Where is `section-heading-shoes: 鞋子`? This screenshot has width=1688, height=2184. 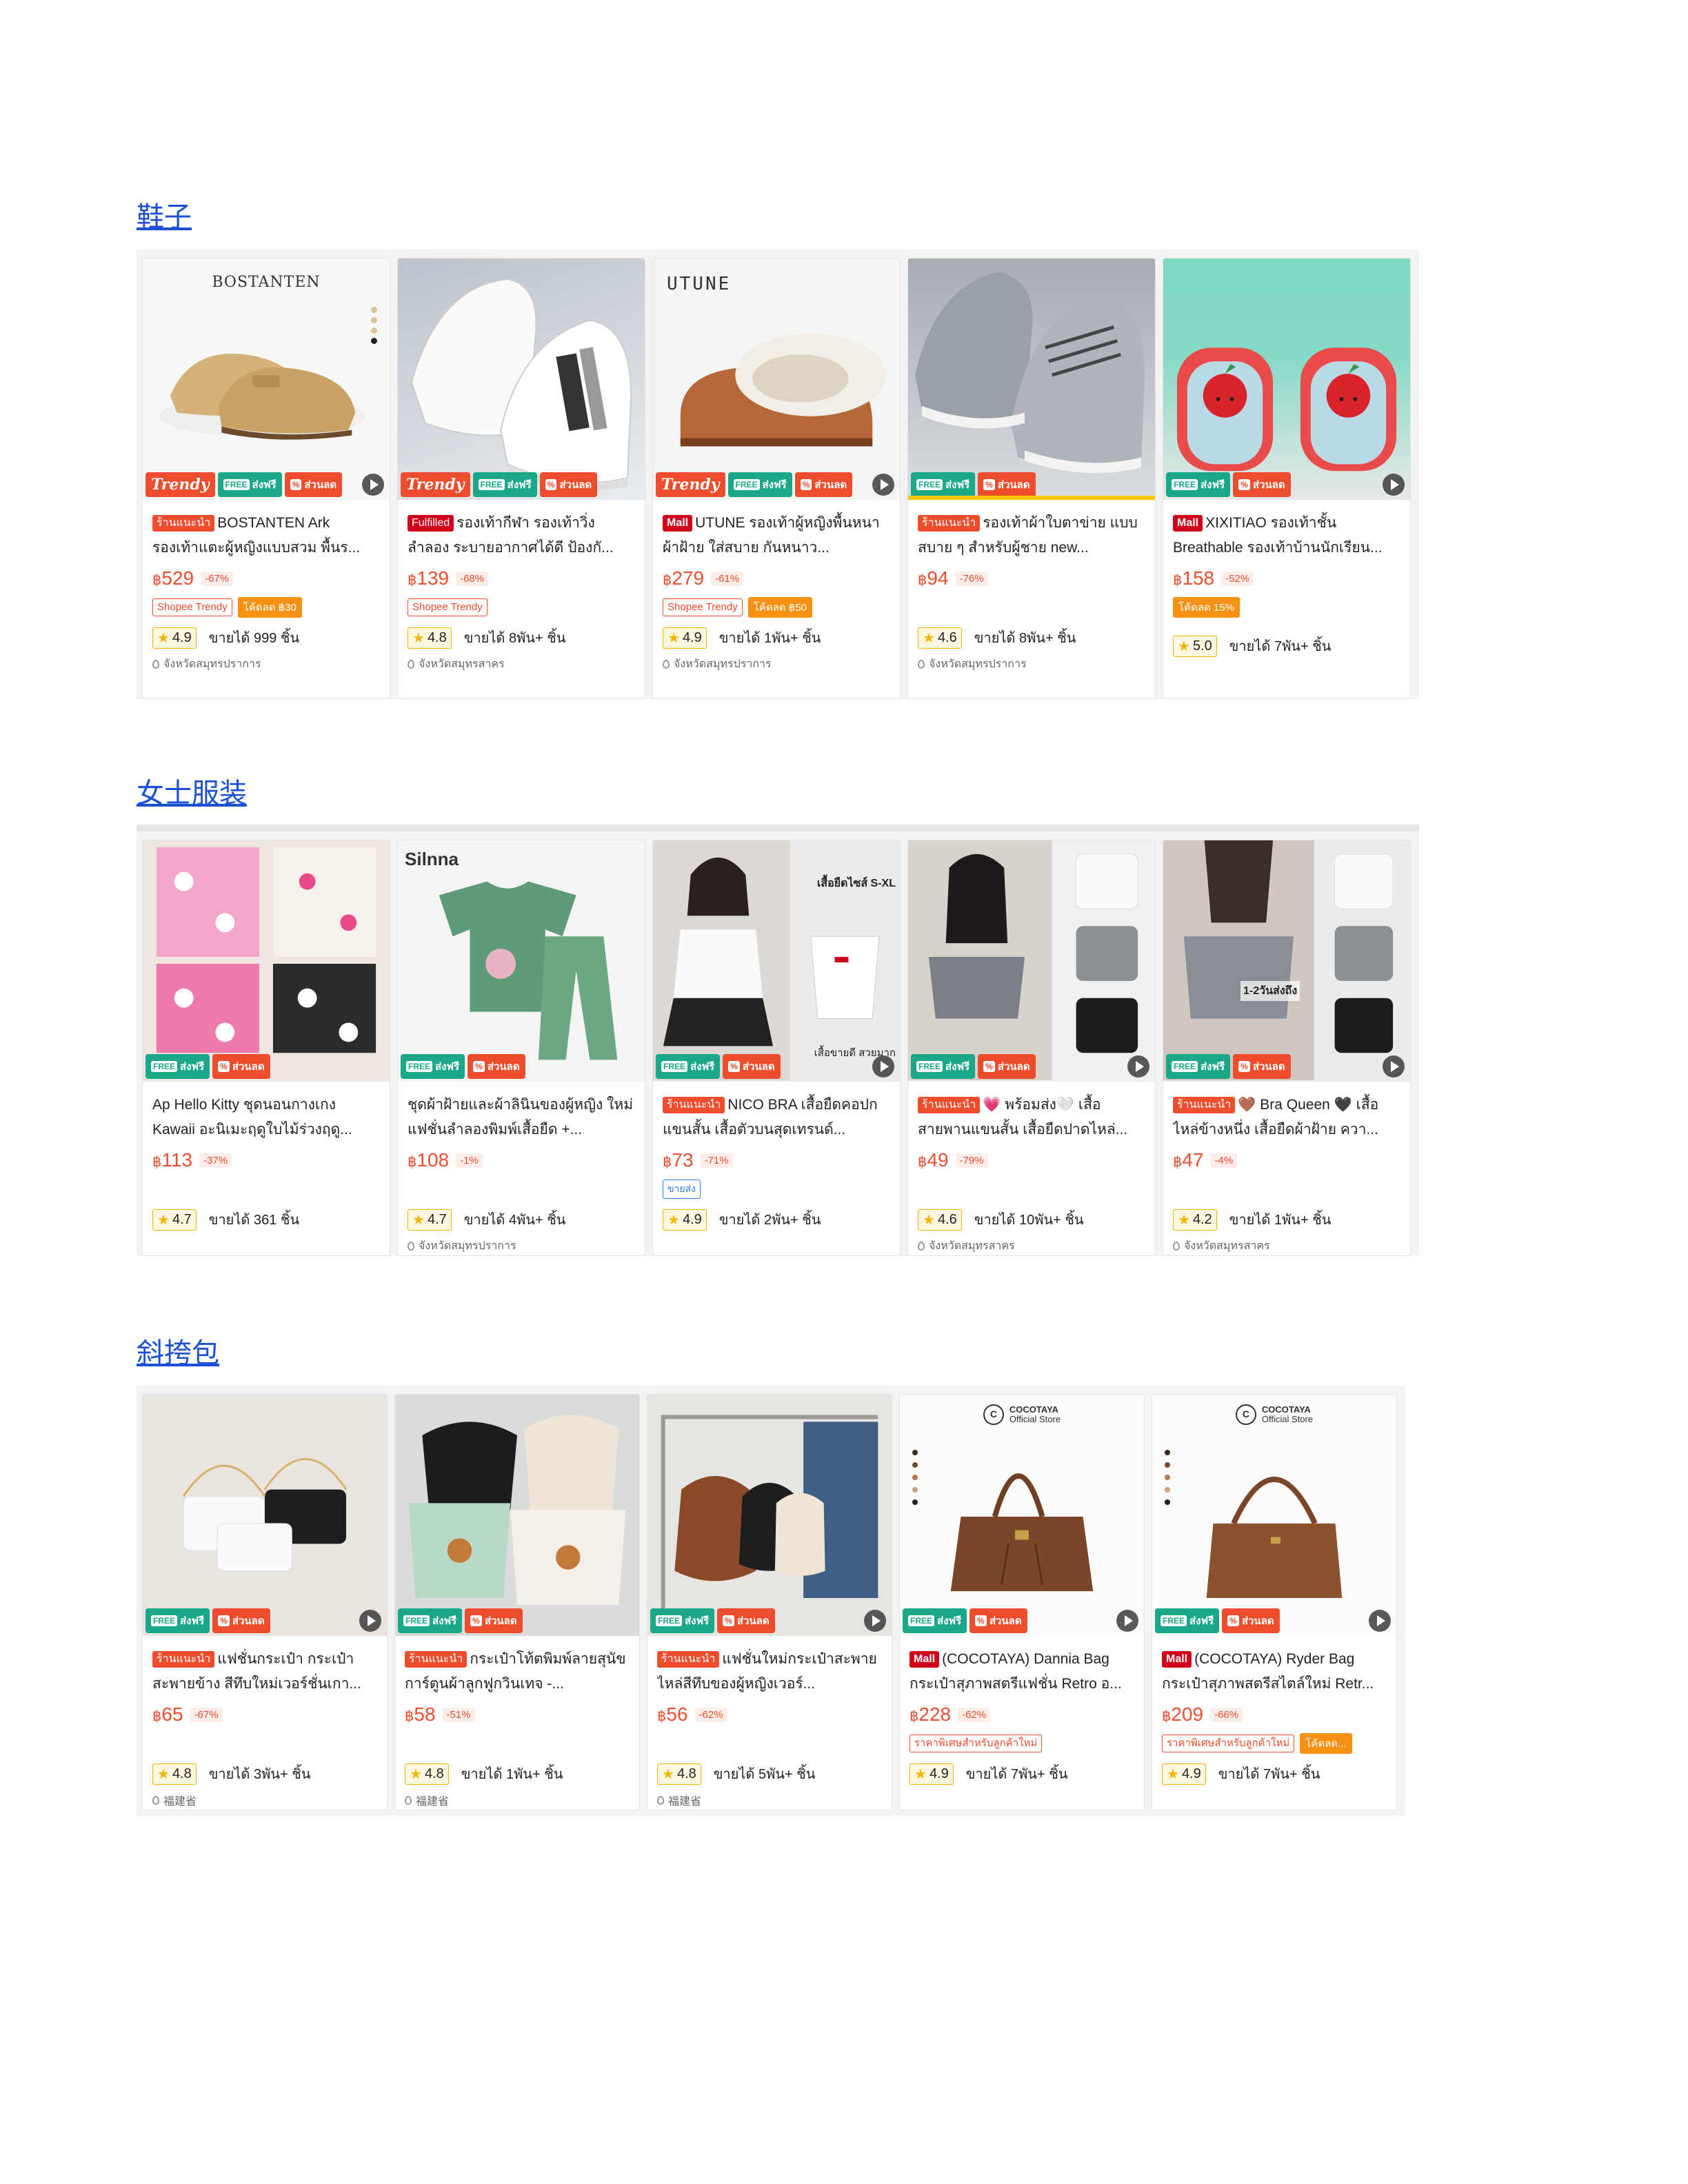
section-heading-shoes: 鞋子 is located at coordinates (164, 214).